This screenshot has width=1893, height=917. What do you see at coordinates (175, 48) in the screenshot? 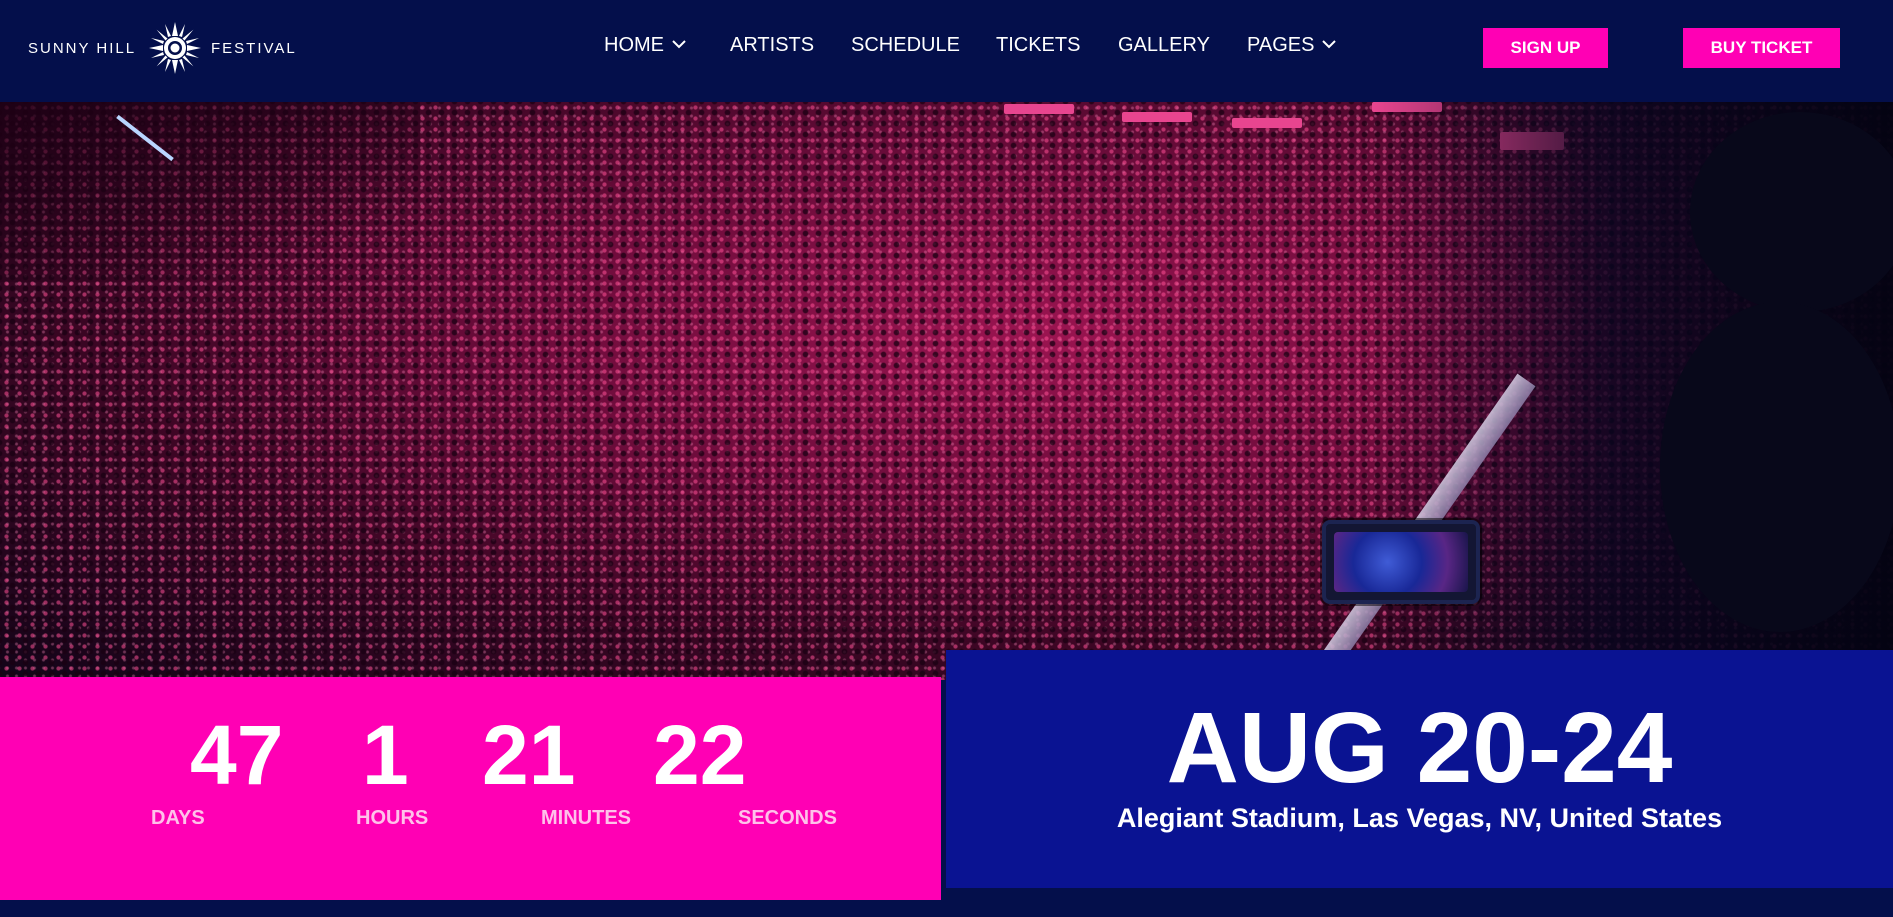
I see `sun-burst-icon` at bounding box center [175, 48].